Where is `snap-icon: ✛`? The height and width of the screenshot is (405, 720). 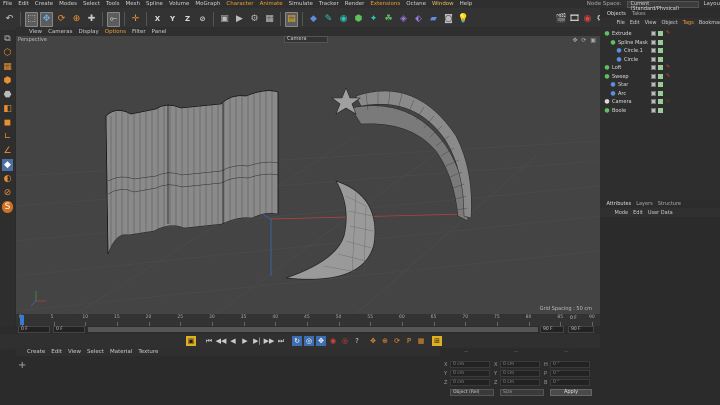 snap-icon: ✛ is located at coordinates (135, 19).